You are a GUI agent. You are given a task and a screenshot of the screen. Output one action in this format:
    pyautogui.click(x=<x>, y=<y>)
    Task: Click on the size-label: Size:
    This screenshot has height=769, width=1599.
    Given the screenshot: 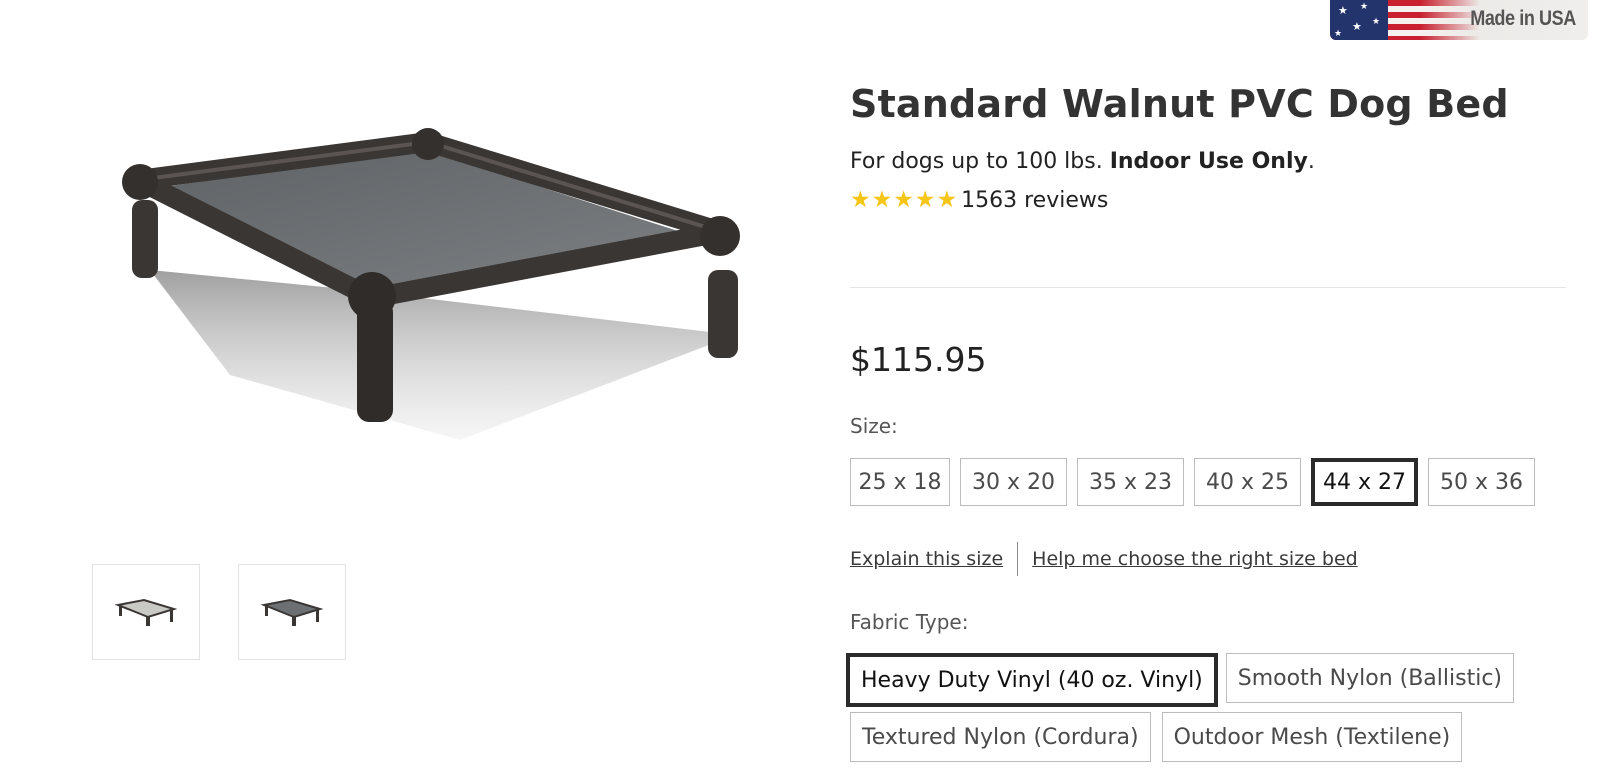 What is the action you would take?
    pyautogui.click(x=874, y=426)
    